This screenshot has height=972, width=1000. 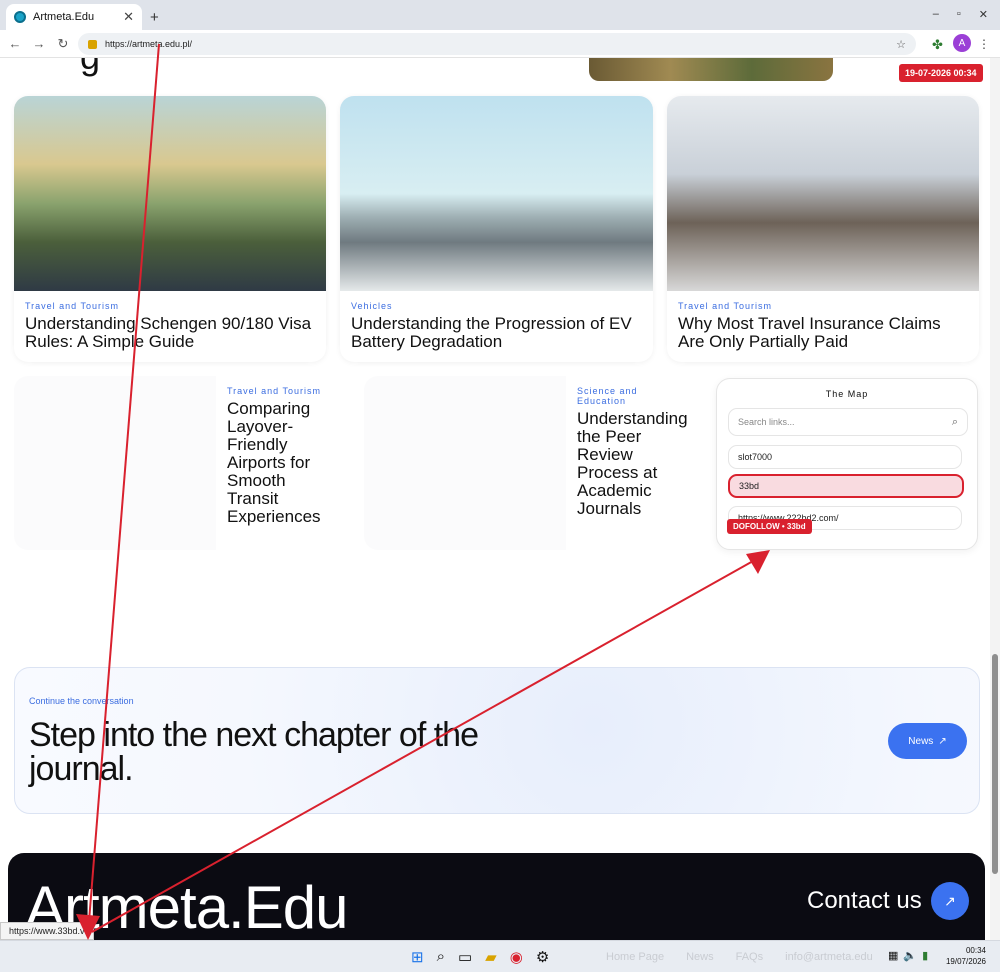 I want to click on favicon-icon, so click(x=20, y=17).